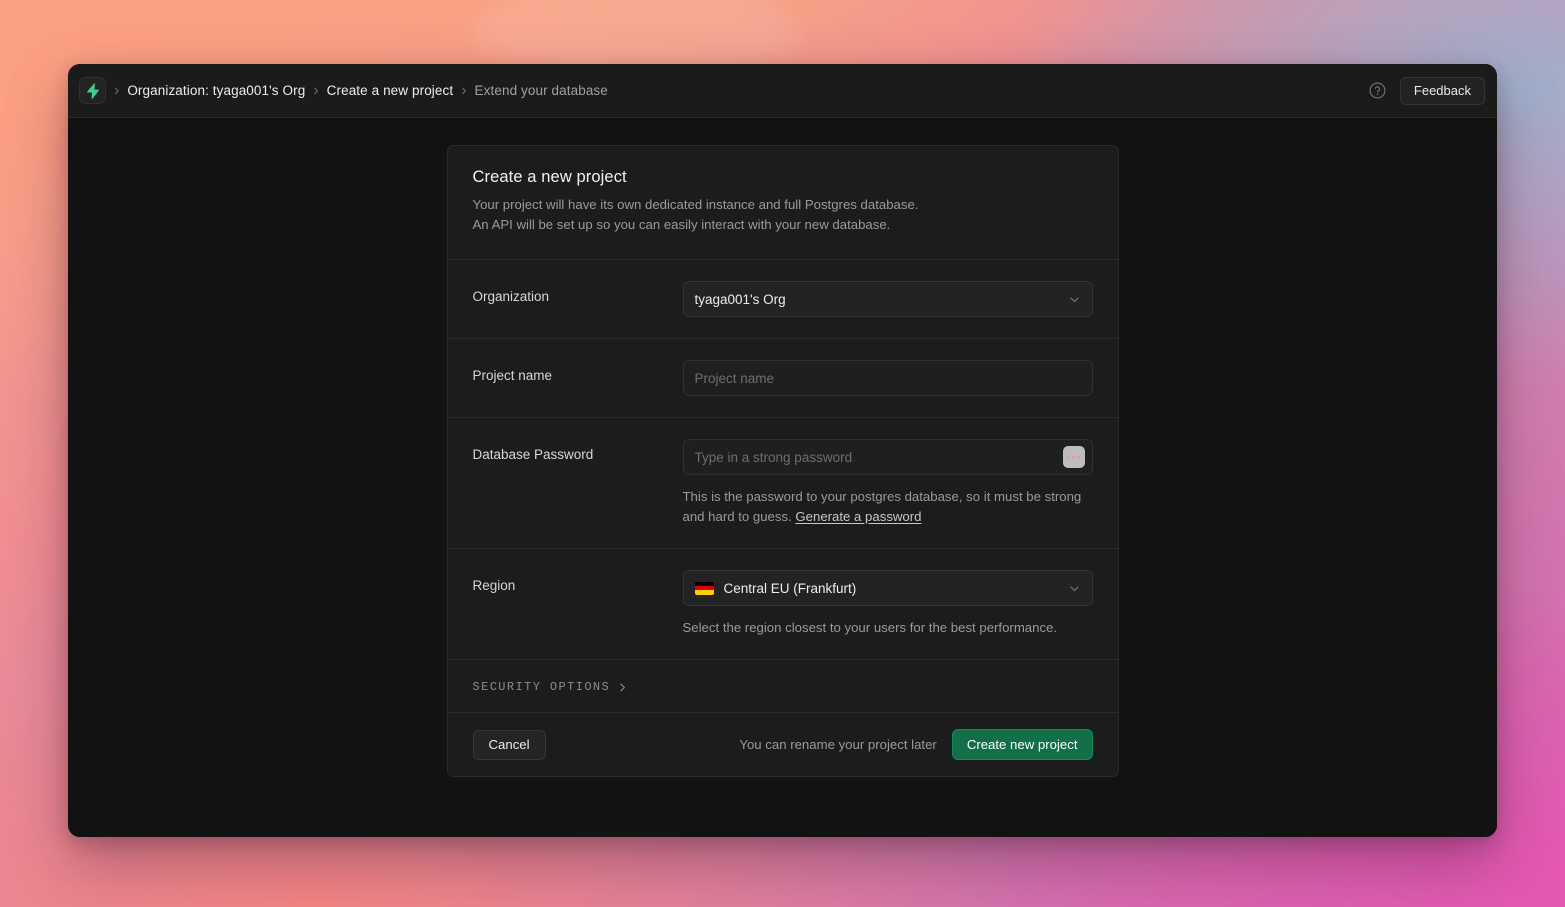 The height and width of the screenshot is (907, 1565). What do you see at coordinates (390, 90) in the screenshot?
I see `breadcrumb-create-new-project: Create a new project` at bounding box center [390, 90].